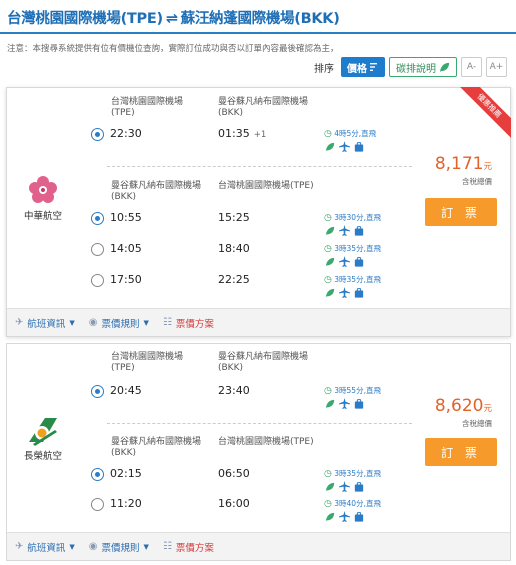 This screenshot has width=516, height=565. I want to click on price-amount: 8,620, so click(459, 406).